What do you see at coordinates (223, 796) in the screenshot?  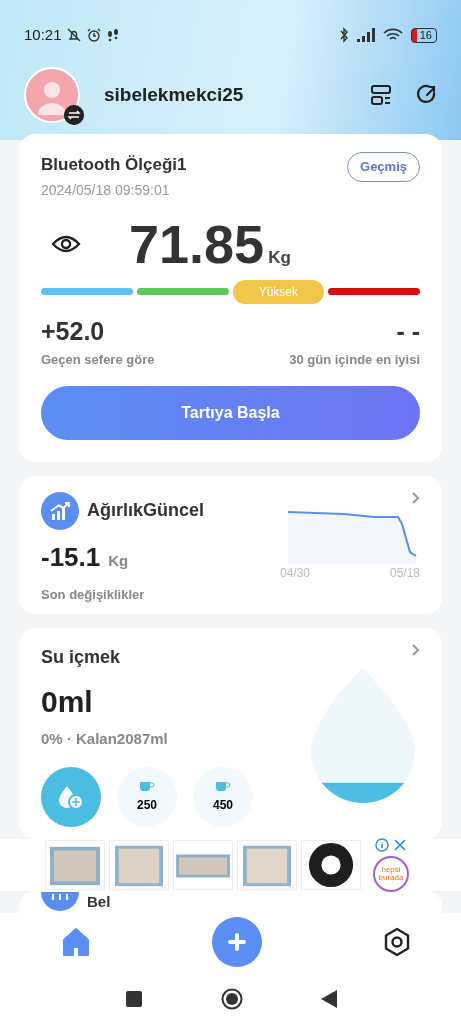 I see `cup-button: 450` at bounding box center [223, 796].